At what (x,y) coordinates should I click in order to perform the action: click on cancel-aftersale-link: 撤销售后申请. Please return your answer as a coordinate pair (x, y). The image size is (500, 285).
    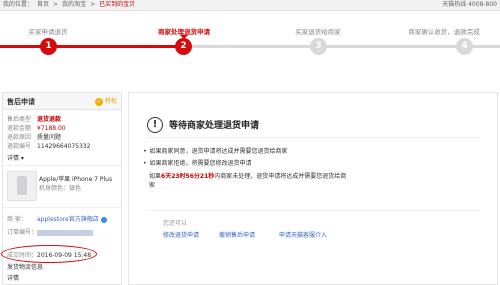
    Looking at the image, I should click on (237, 234).